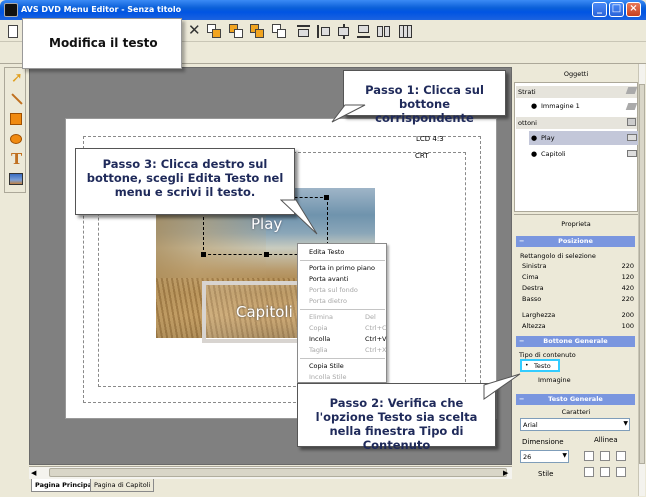 This screenshot has height=497, width=646. What do you see at coordinates (578, 315) in the screenshot?
I see `width-row: Larghezza 200` at bounding box center [578, 315].